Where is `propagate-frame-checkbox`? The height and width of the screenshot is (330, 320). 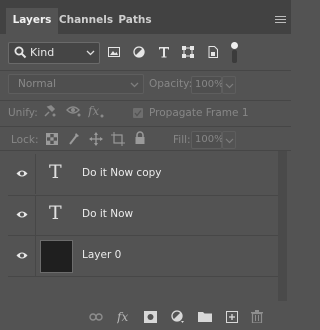
propagate-frame-checkbox is located at coordinates (138, 113).